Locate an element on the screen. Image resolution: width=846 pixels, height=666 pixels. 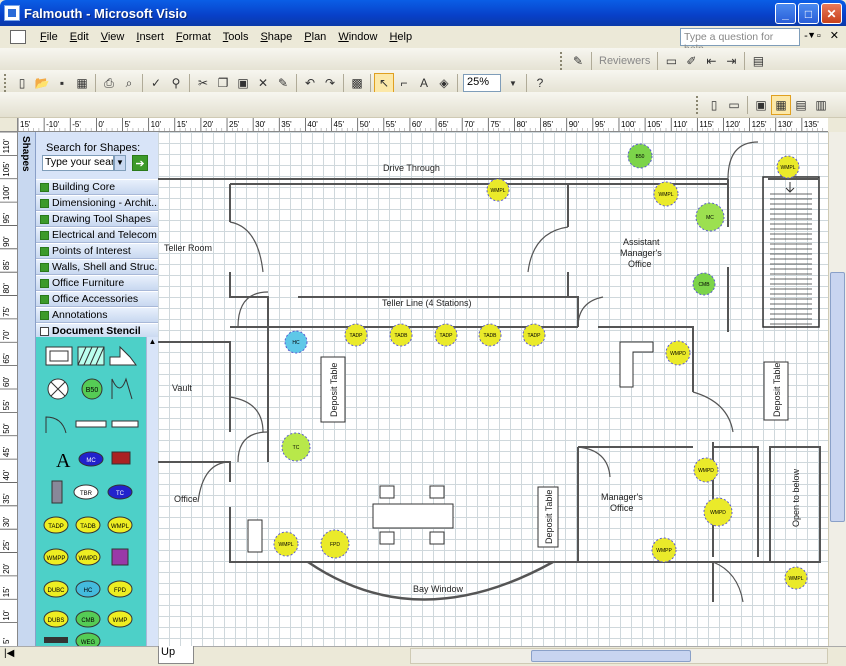
door-right-mid is located at coordinates (713, 412).